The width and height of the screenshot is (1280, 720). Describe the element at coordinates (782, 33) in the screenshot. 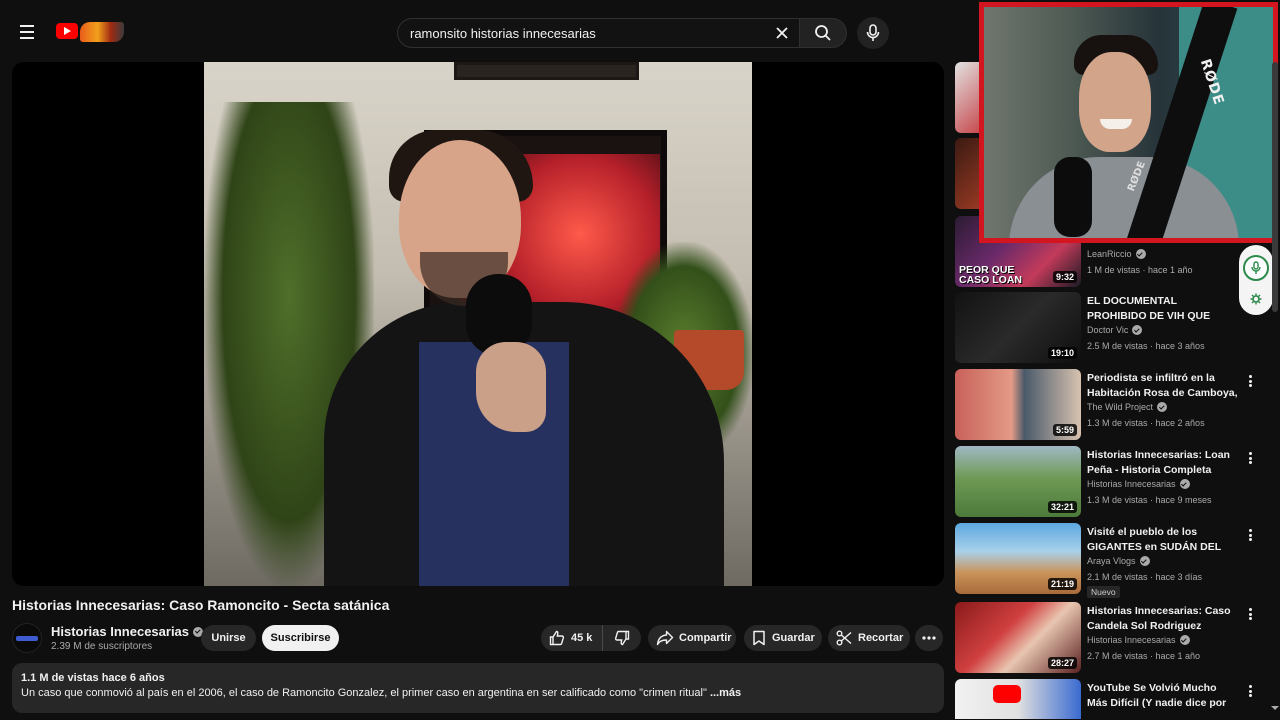

I see `clear-search-icon` at that location.